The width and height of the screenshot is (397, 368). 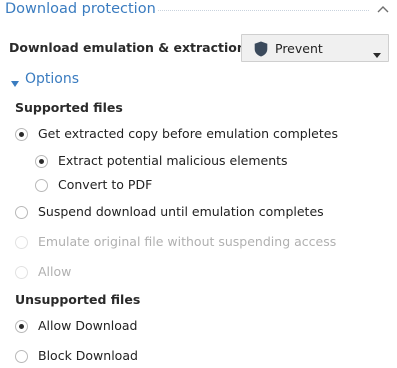 What do you see at coordinates (21, 326) in the screenshot?
I see `radio-allow-download` at bounding box center [21, 326].